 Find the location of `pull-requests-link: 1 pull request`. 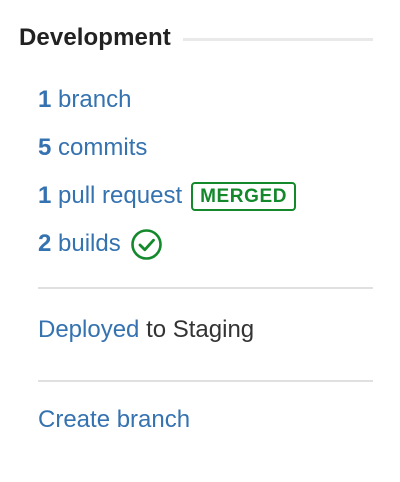

pull-requests-link: 1 pull request is located at coordinates (110, 196).